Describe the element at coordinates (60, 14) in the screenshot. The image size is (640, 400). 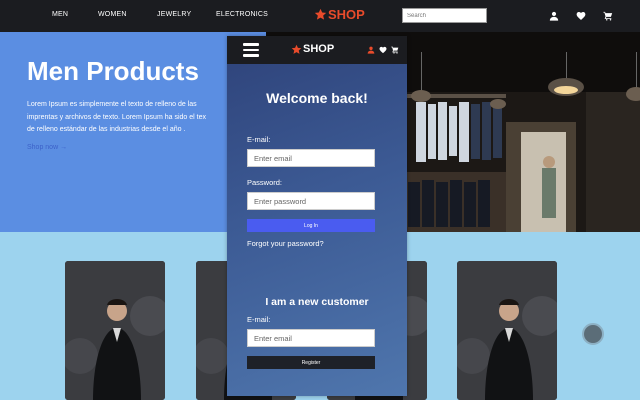
I see `nav-link-men: MEN` at that location.